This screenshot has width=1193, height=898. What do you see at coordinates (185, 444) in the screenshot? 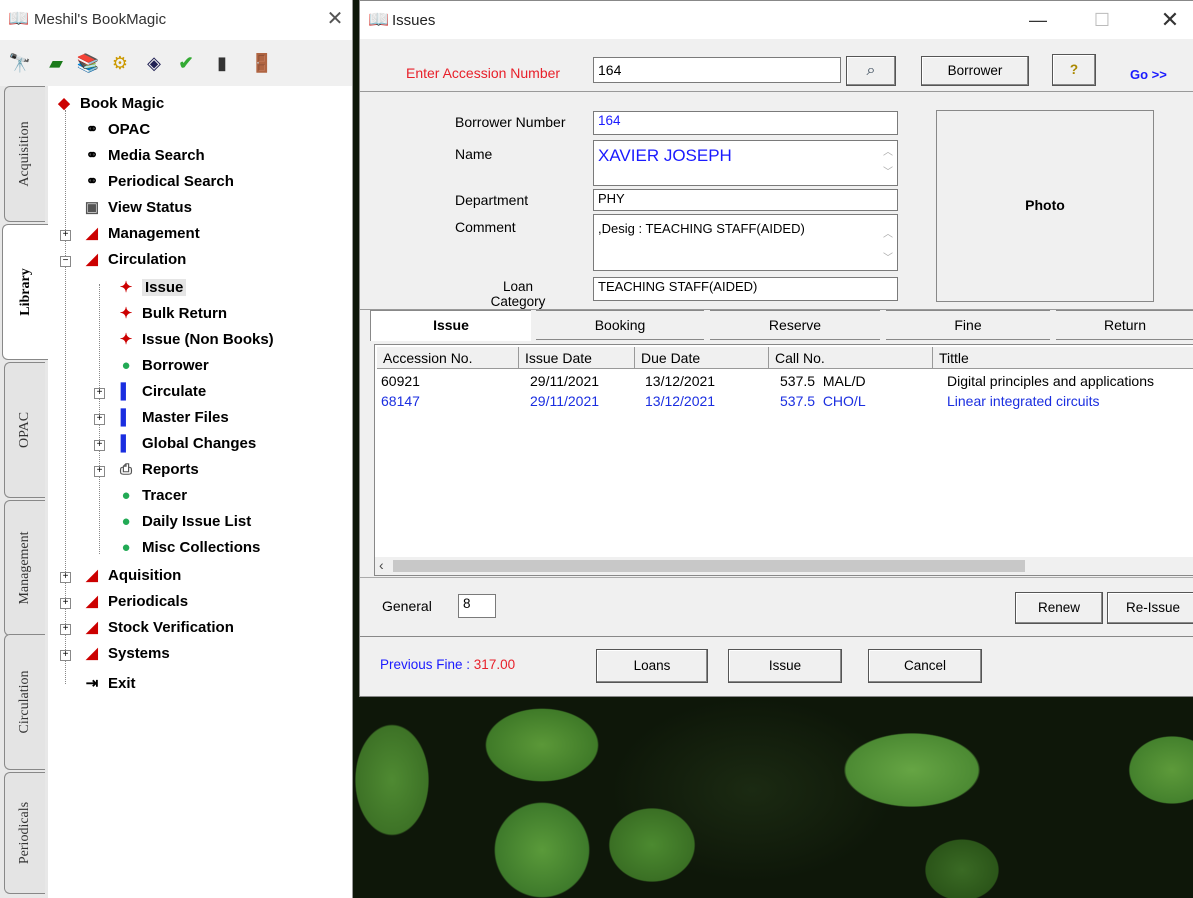
I see `tree-item-global-changes: ▌ Global Changes` at bounding box center [185, 444].